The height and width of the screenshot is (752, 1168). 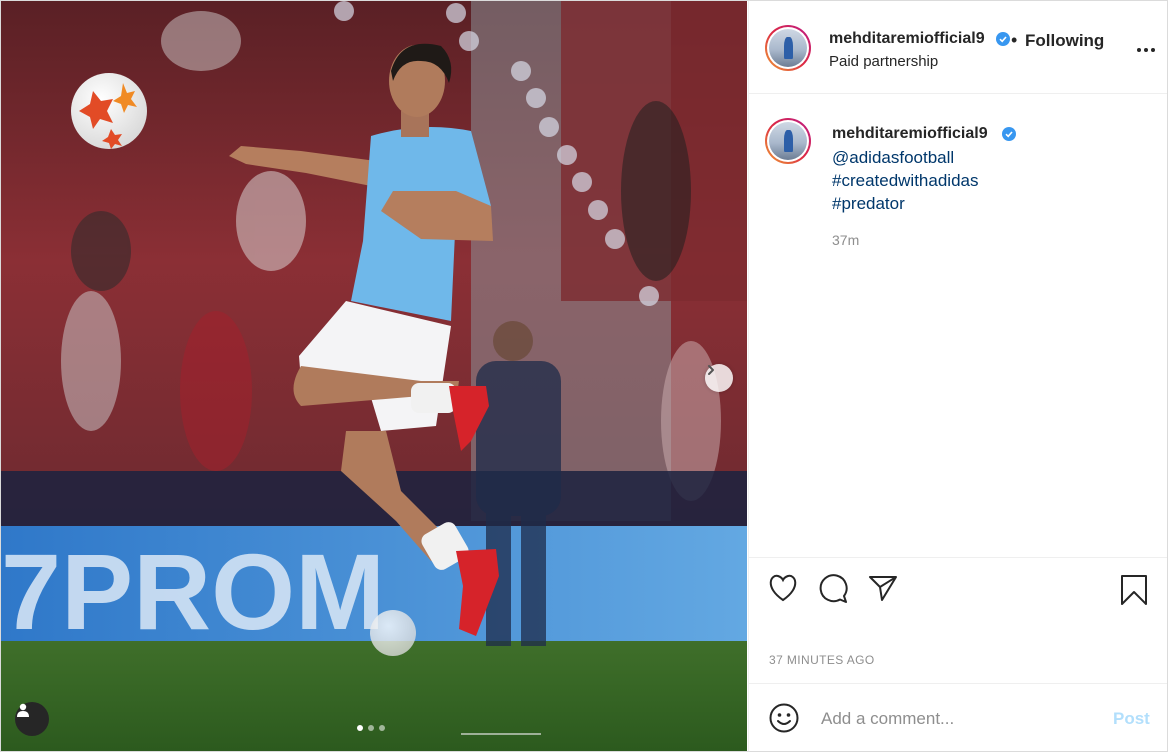 What do you see at coordinates (958, 587) in the screenshot?
I see `action-bar` at bounding box center [958, 587].